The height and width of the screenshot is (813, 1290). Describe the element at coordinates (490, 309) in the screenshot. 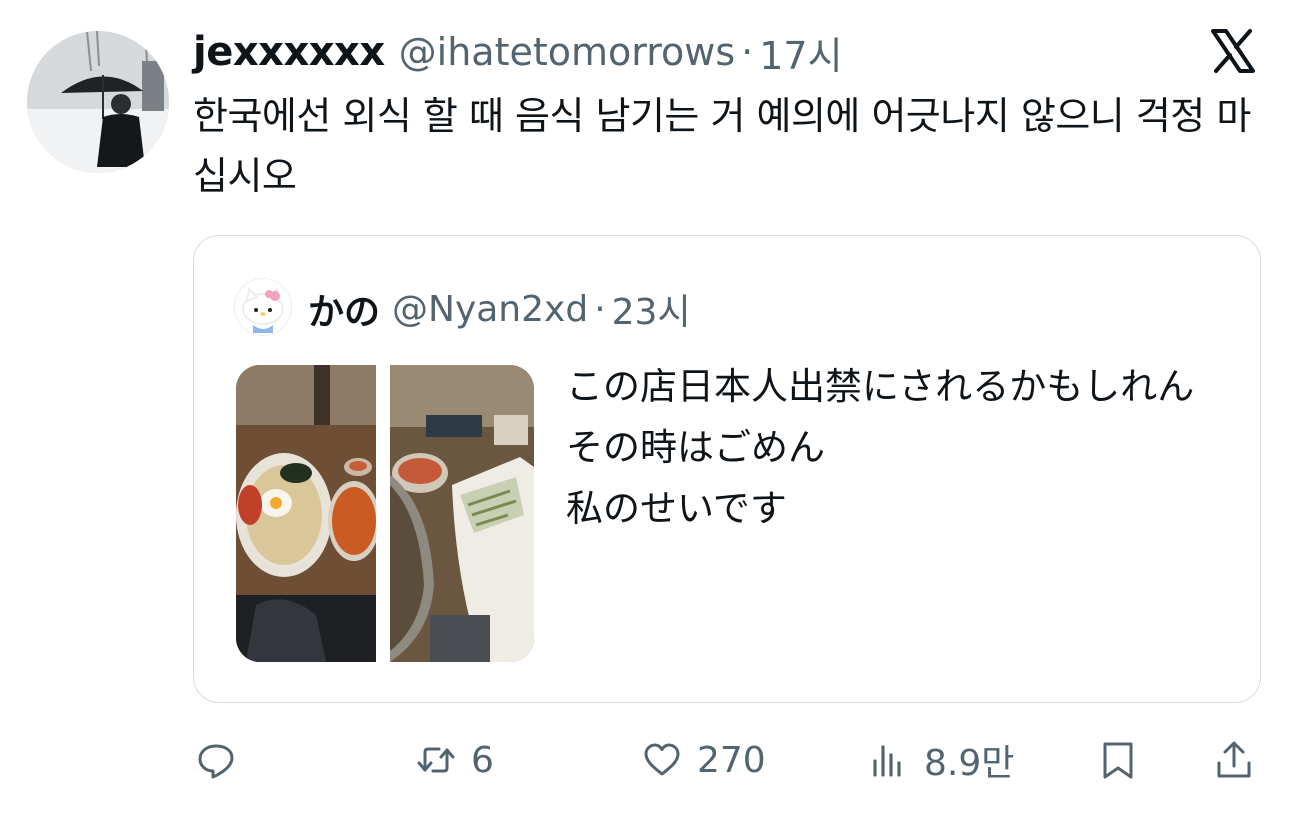

I see `quoted-user-handle: @Nyan2xd` at that location.